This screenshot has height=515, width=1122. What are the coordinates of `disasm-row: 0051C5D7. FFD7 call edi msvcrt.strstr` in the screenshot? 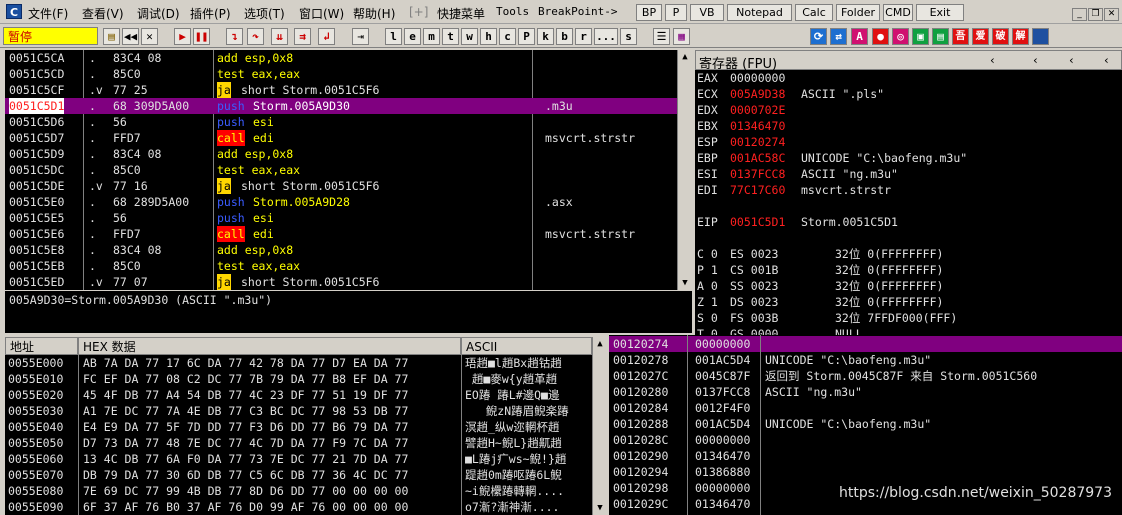 It's located at (341, 138).